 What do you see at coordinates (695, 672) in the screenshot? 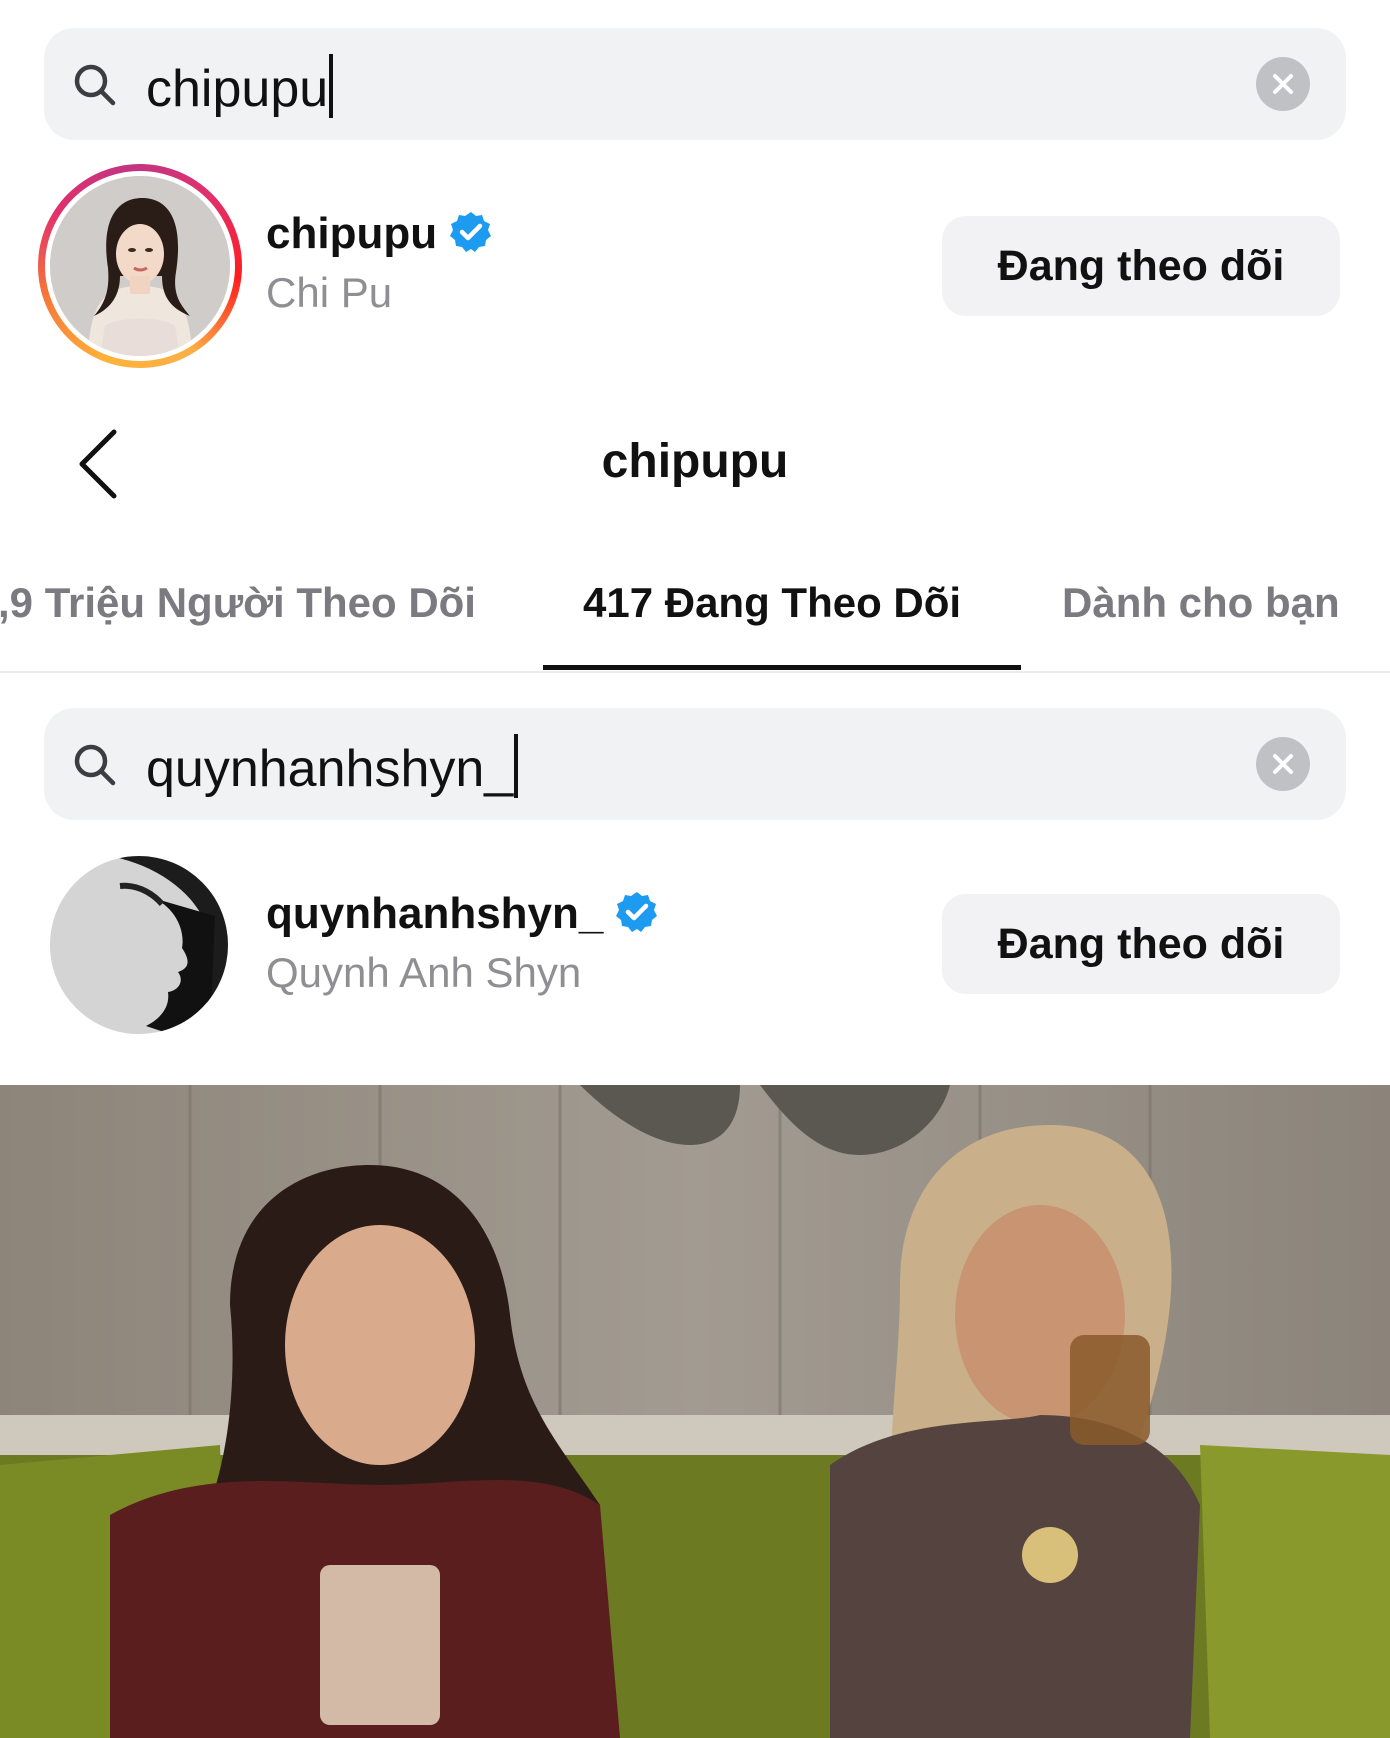
I see `tabs-divider` at bounding box center [695, 672].